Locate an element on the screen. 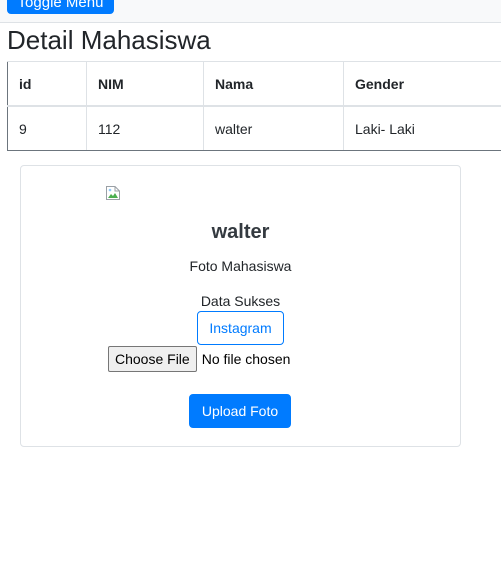 Image resolution: width=501 pixels, height=563 pixels. column-header-id: id is located at coordinates (47, 84).